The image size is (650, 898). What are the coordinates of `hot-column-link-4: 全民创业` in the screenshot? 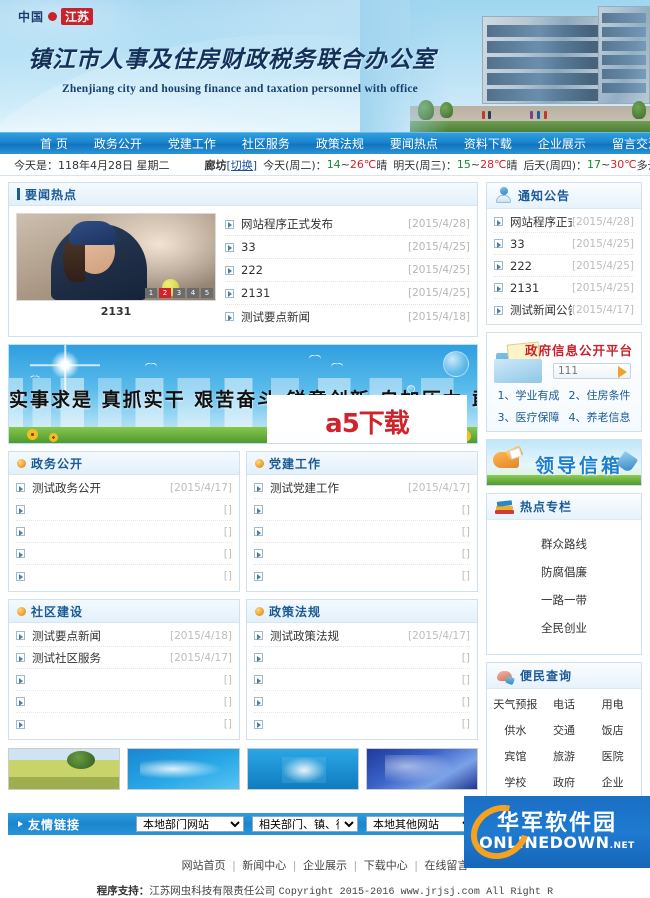 It's located at (564, 628).